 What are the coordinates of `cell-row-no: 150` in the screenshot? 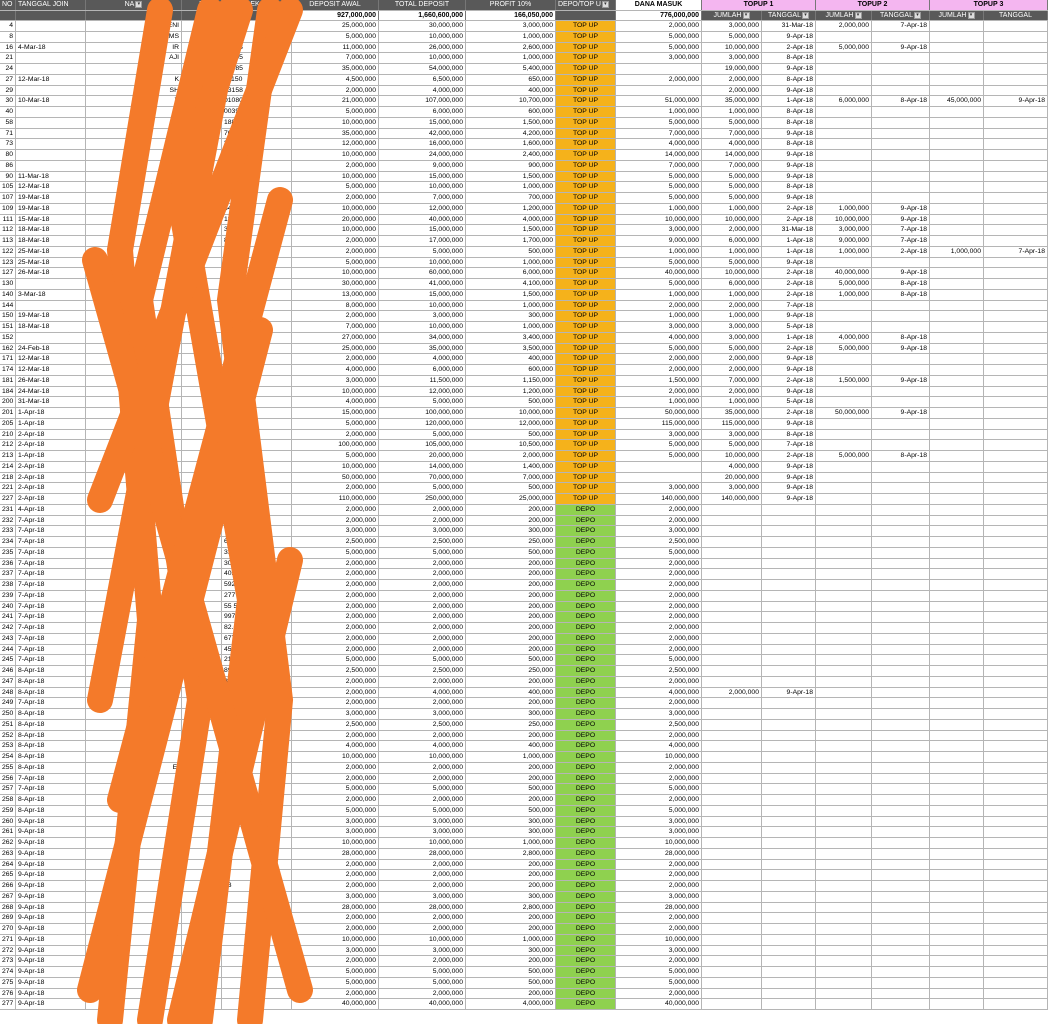 It's located at (8, 316).